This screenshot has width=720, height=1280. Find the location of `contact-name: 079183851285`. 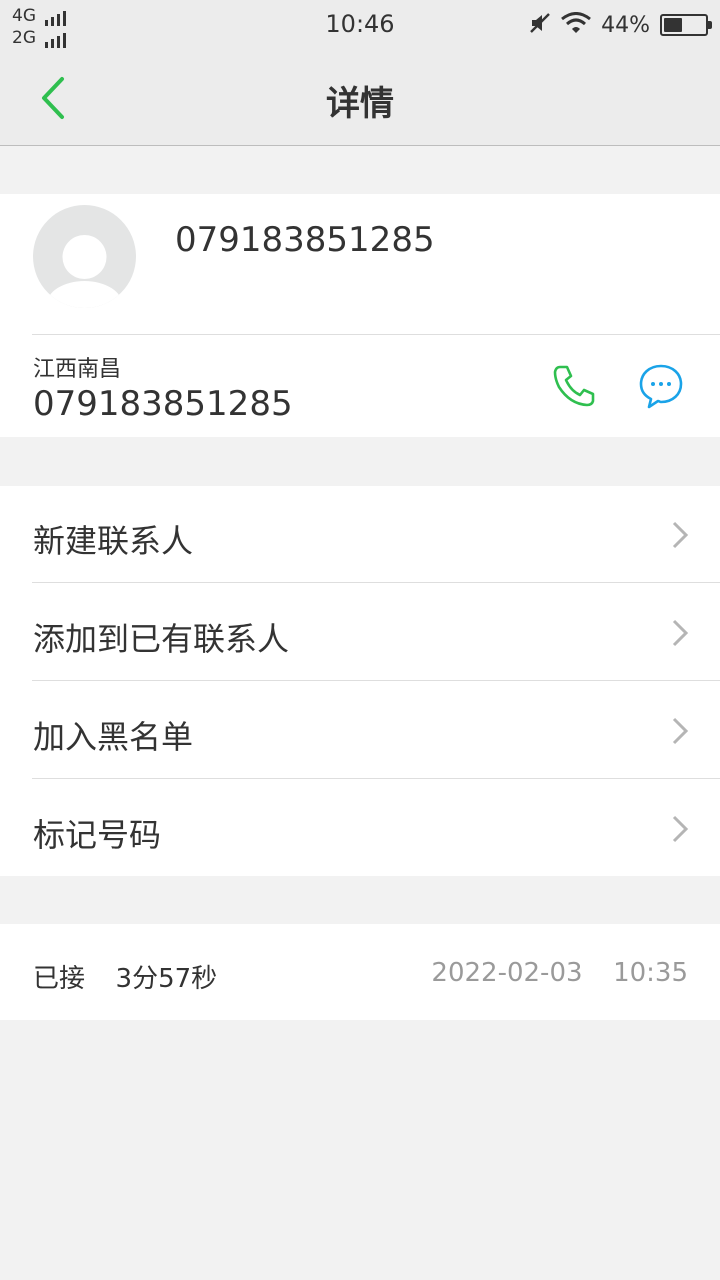

contact-name: 079183851285 is located at coordinates (305, 240).